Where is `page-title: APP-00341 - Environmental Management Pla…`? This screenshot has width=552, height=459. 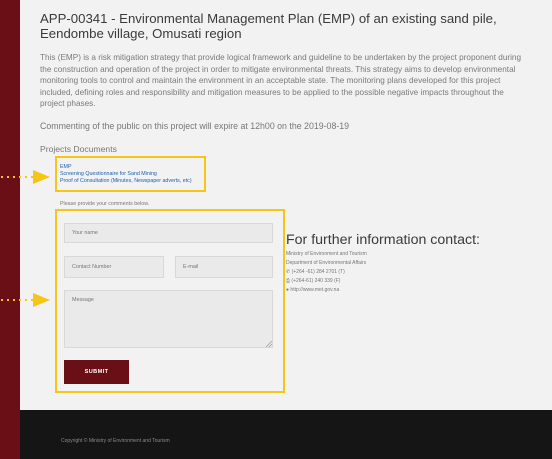
page-title: APP-00341 - Environmental Management Pla… is located at coordinates (268, 26).